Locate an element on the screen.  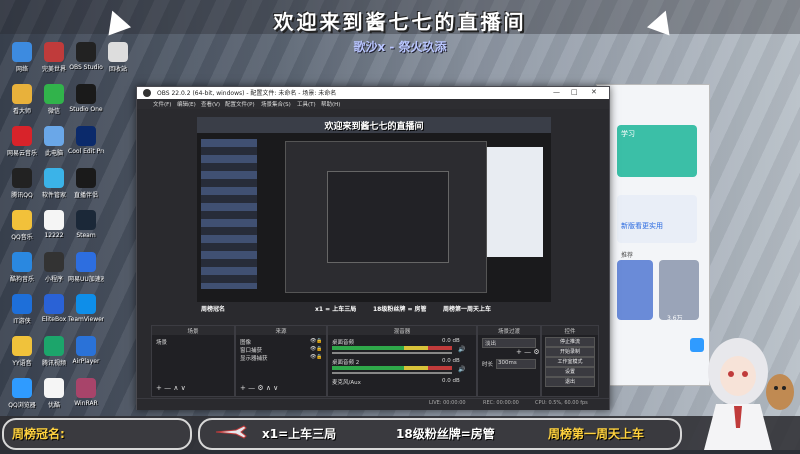
desktop-icon: QQ浏览器 is located at coordinates (22, 398).